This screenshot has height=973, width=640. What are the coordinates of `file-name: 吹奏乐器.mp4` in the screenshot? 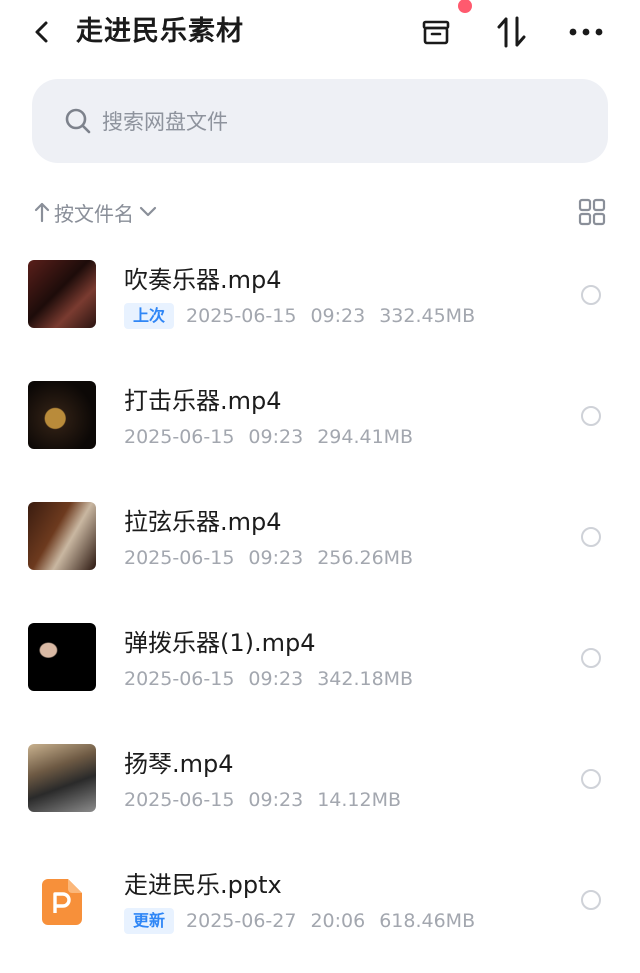 It's located at (203, 280).